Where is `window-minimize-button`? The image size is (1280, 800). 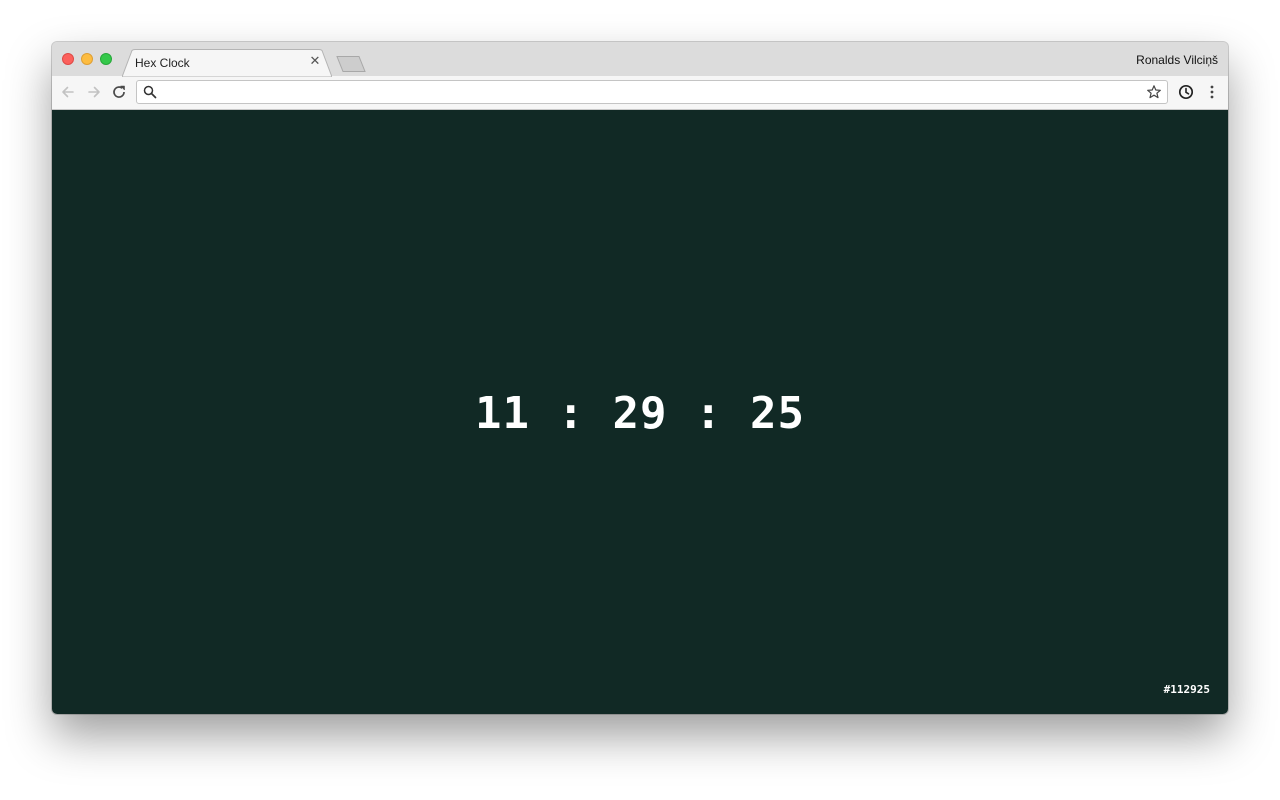 window-minimize-button is located at coordinates (87, 59).